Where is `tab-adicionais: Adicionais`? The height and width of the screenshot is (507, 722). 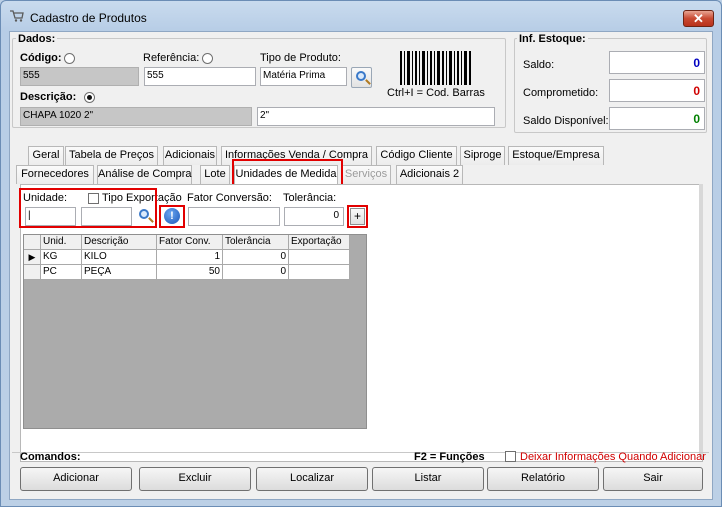 tab-adicionais: Adicionais is located at coordinates (190, 155).